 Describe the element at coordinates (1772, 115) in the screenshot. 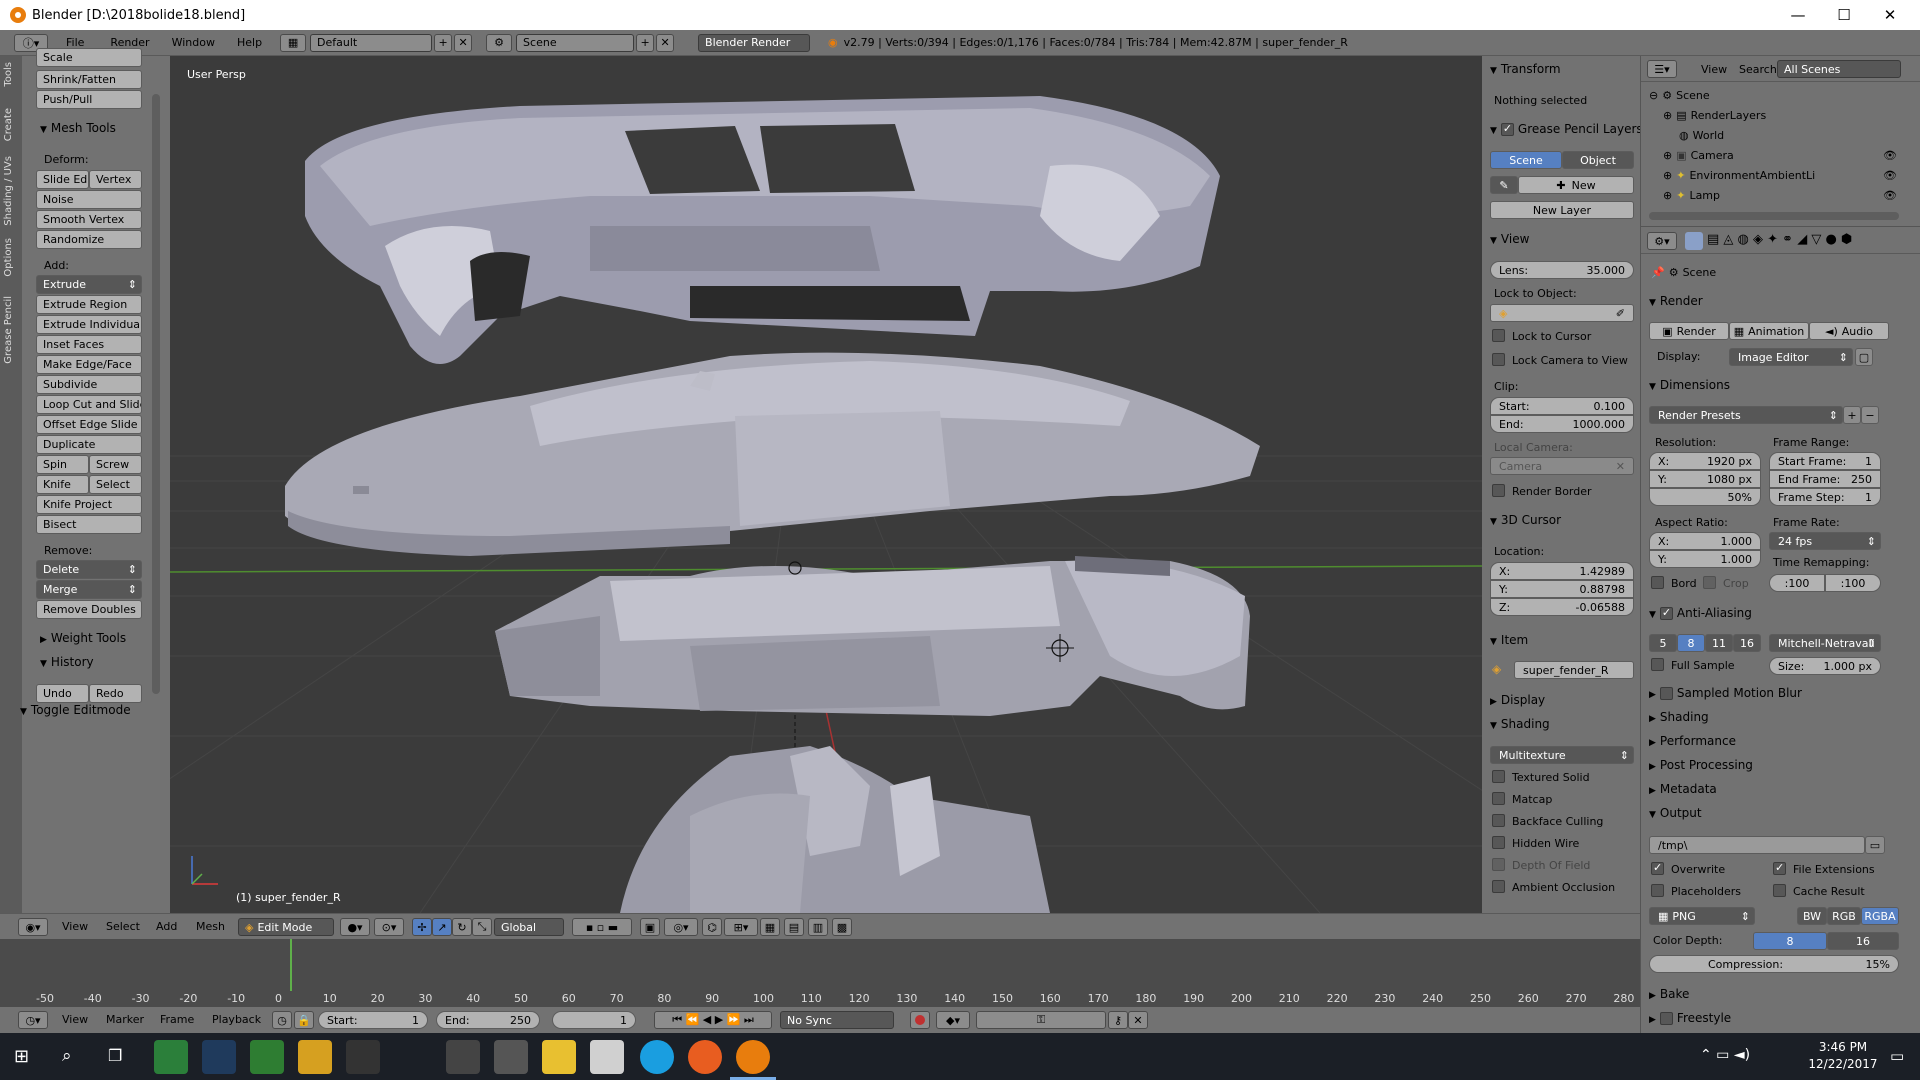

I see `outliner-row-renderlayers: ⊕ ▤ RenderLayers` at that location.